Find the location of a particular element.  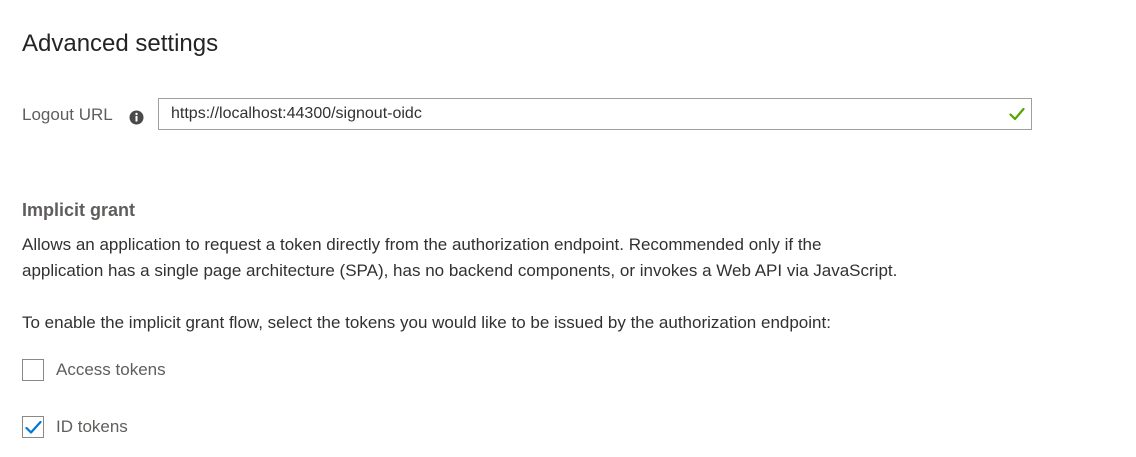

access-tokens-option: Access tokens is located at coordinates (94, 370).